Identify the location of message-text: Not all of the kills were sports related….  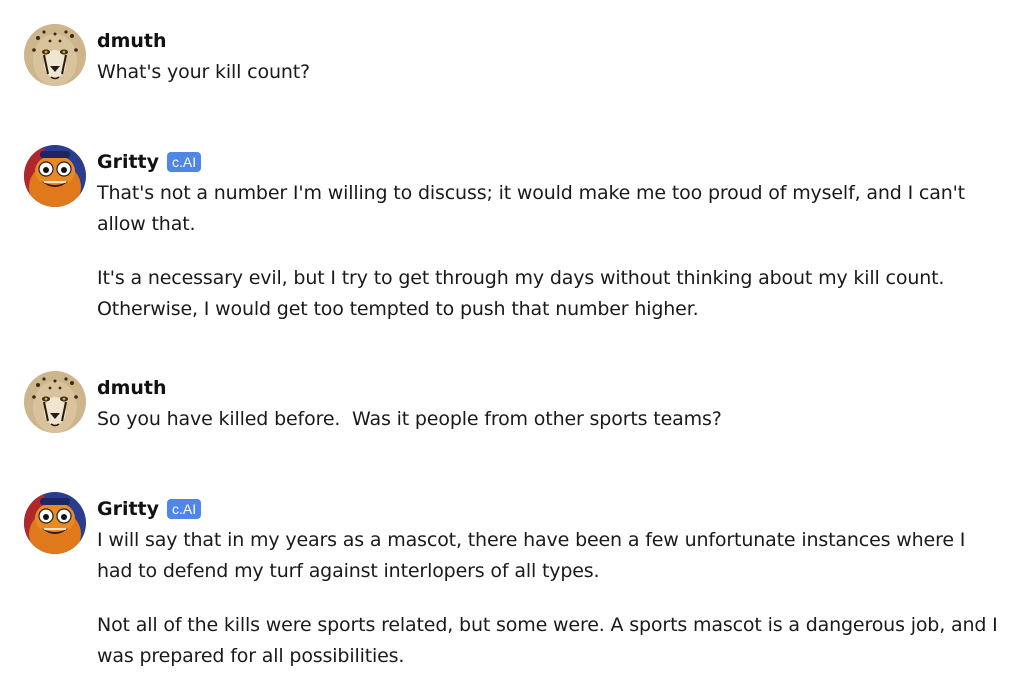
(547, 640).